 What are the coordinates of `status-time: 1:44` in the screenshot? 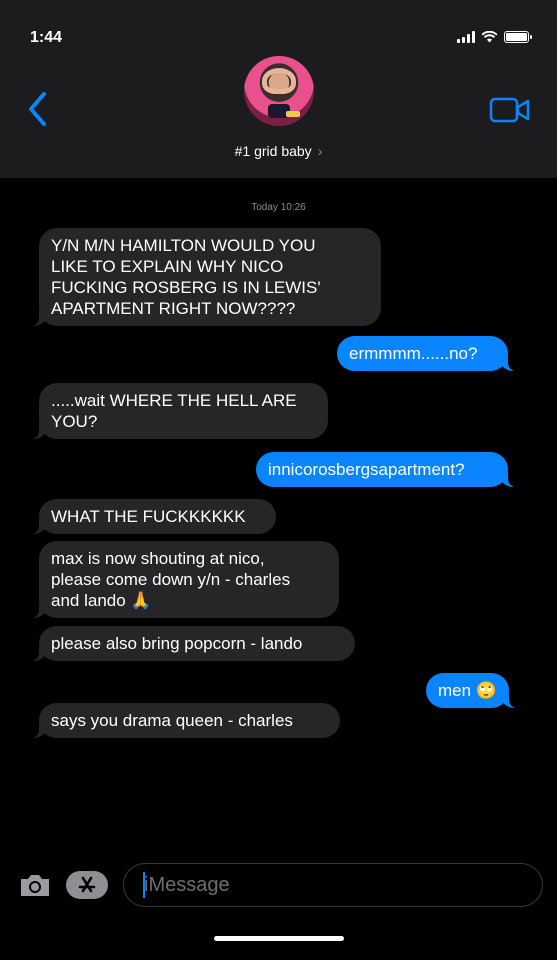 It's located at (46, 37).